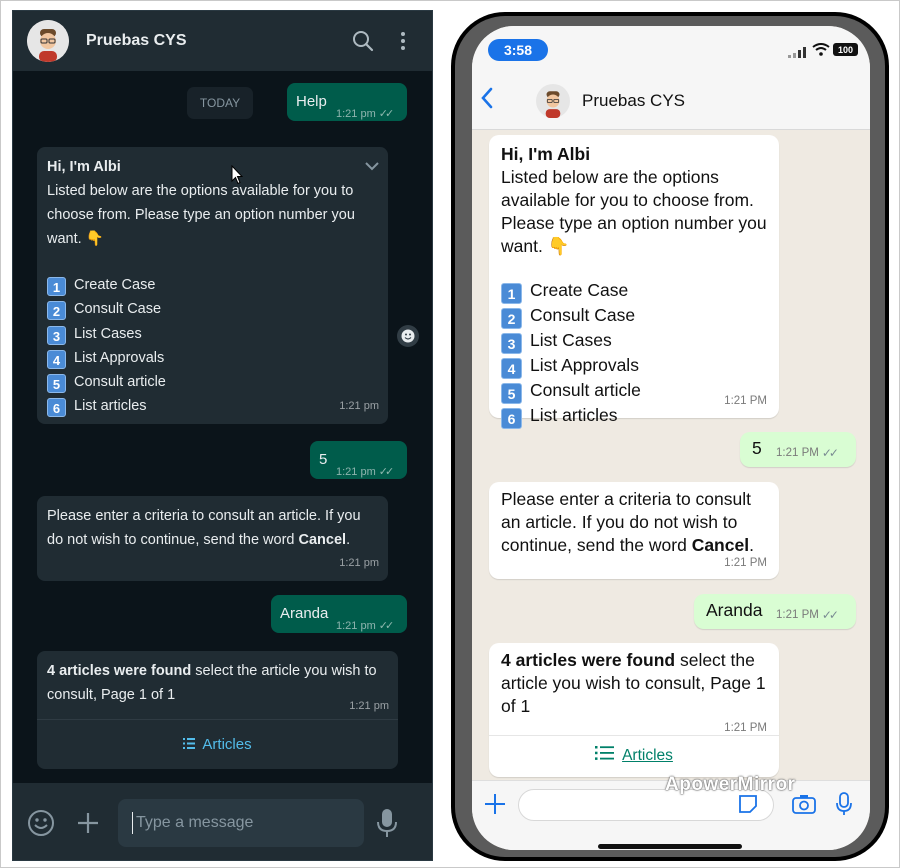 Image resolution: width=900 pixels, height=868 pixels. I want to click on signal-icon, so click(797, 54).